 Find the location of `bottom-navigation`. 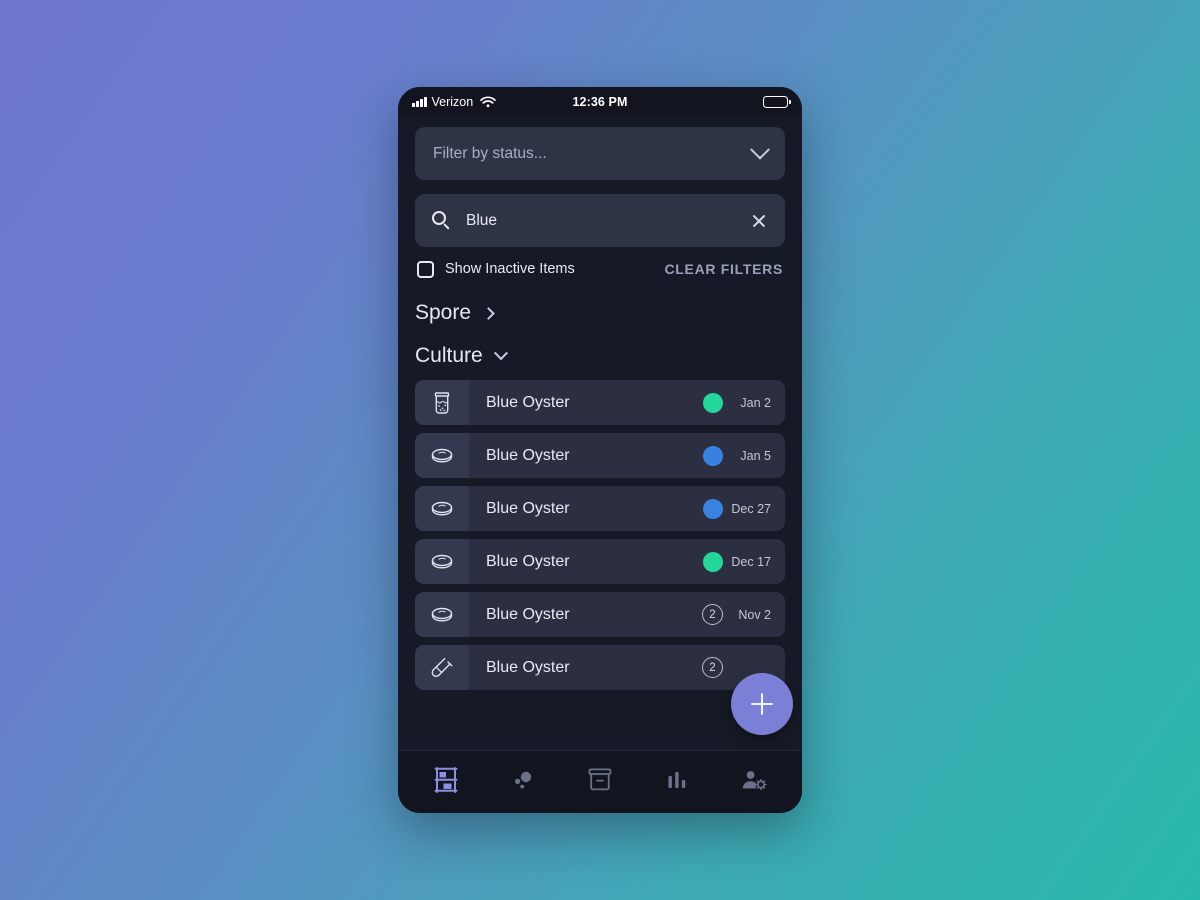

bottom-navigation is located at coordinates (600, 782).